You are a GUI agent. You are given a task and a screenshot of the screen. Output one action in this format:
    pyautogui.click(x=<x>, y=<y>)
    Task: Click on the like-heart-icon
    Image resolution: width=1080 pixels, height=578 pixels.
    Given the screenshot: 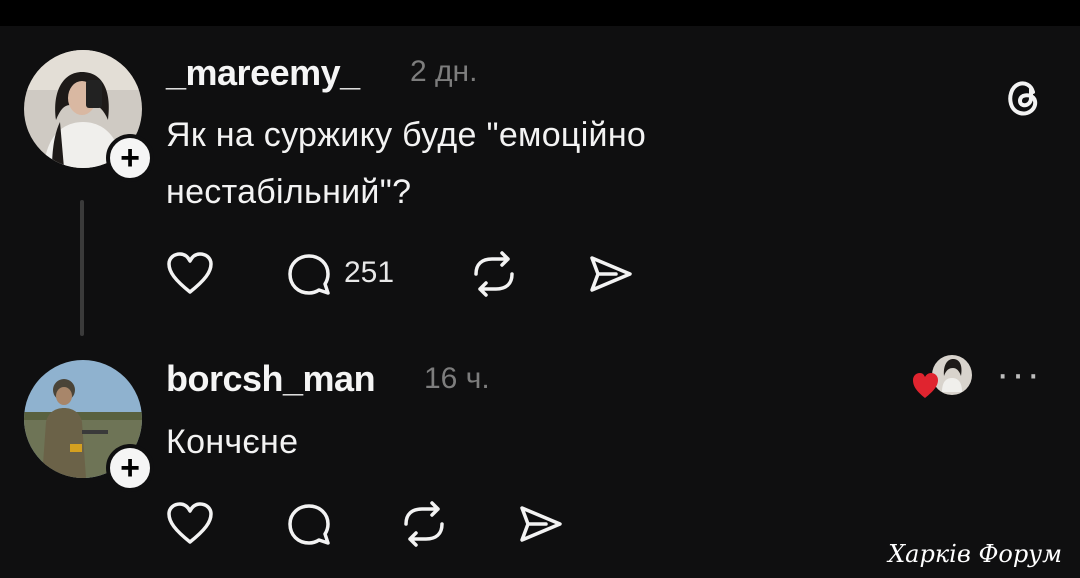 What is the action you would take?
    pyautogui.click(x=190, y=273)
    